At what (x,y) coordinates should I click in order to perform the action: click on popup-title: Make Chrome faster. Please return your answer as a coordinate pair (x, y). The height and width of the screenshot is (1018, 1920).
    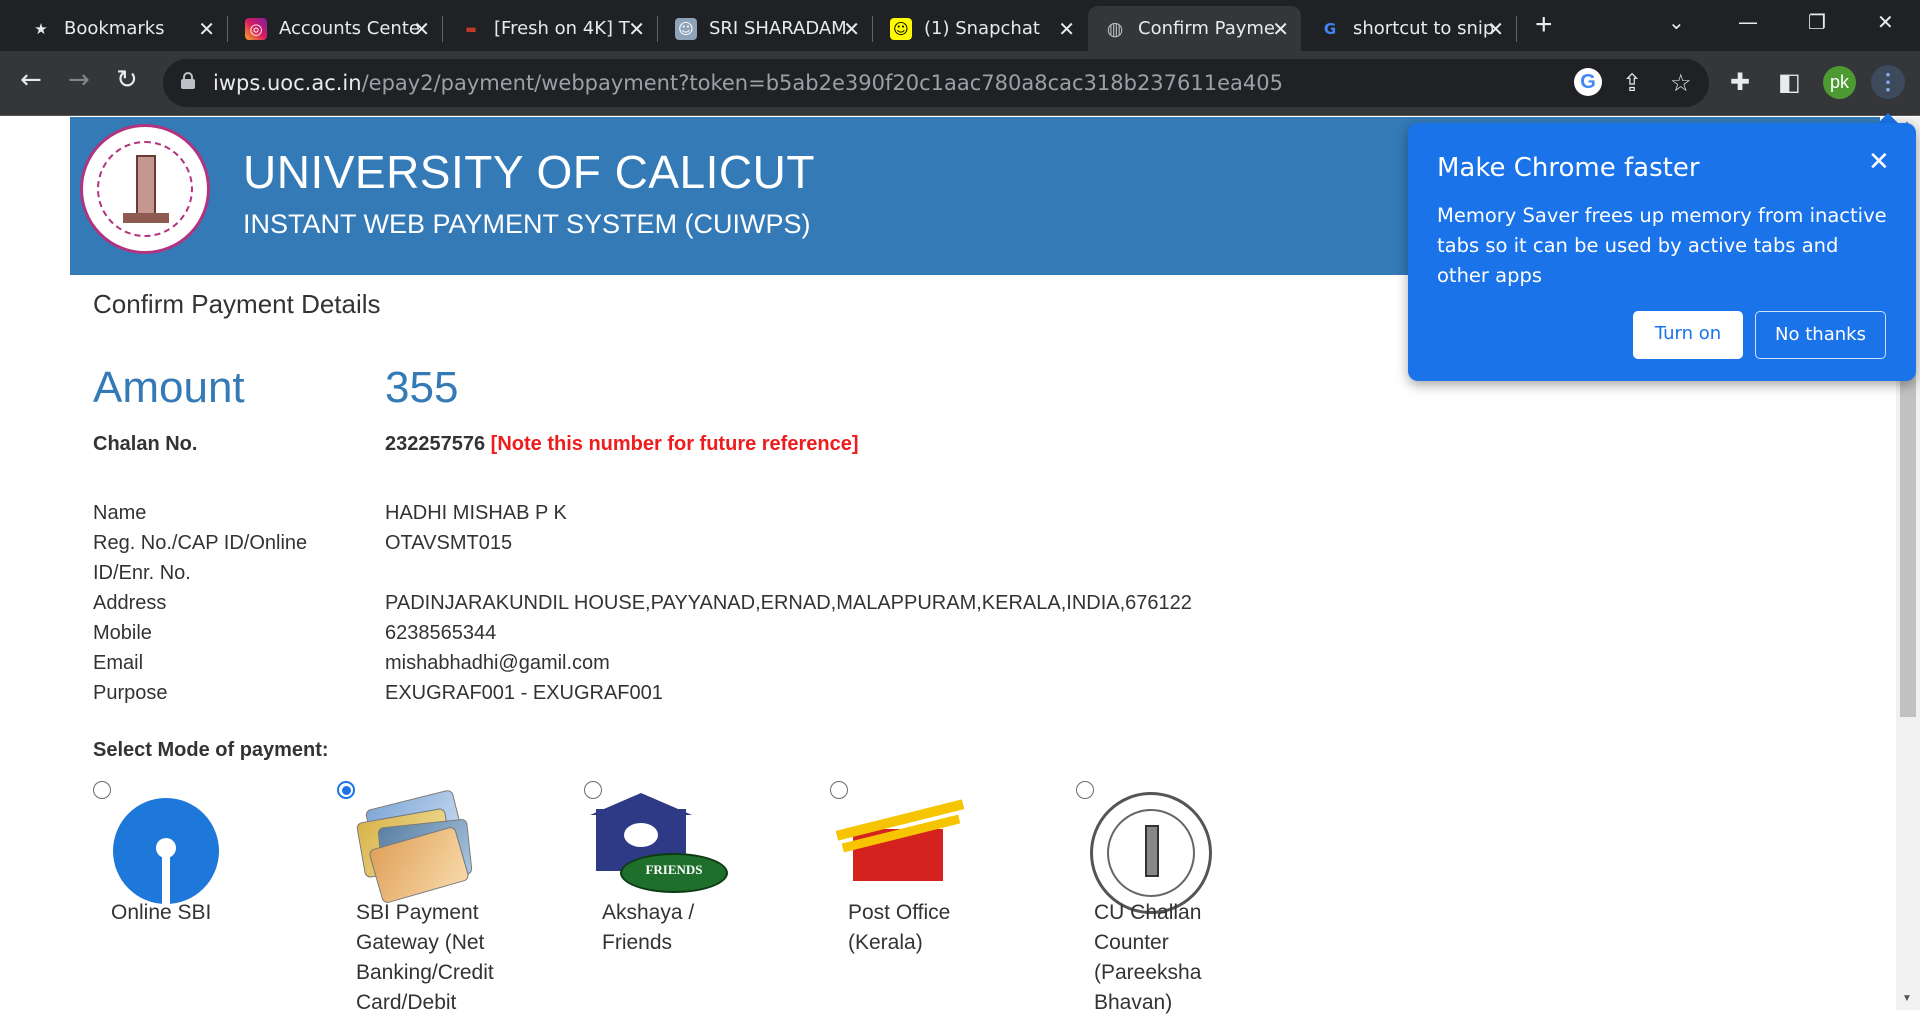
    Looking at the image, I should click on (1568, 168).